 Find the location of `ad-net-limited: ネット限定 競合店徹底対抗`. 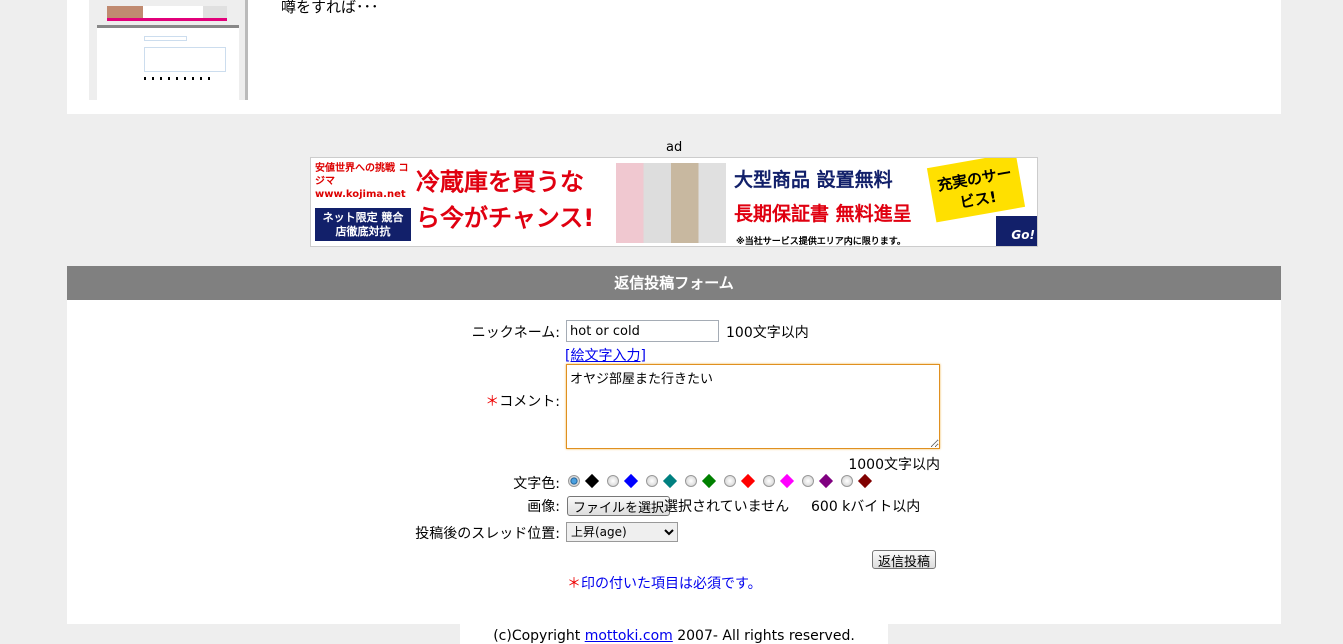

ad-net-limited: ネット限定 競合店徹底対抗 is located at coordinates (363, 224).